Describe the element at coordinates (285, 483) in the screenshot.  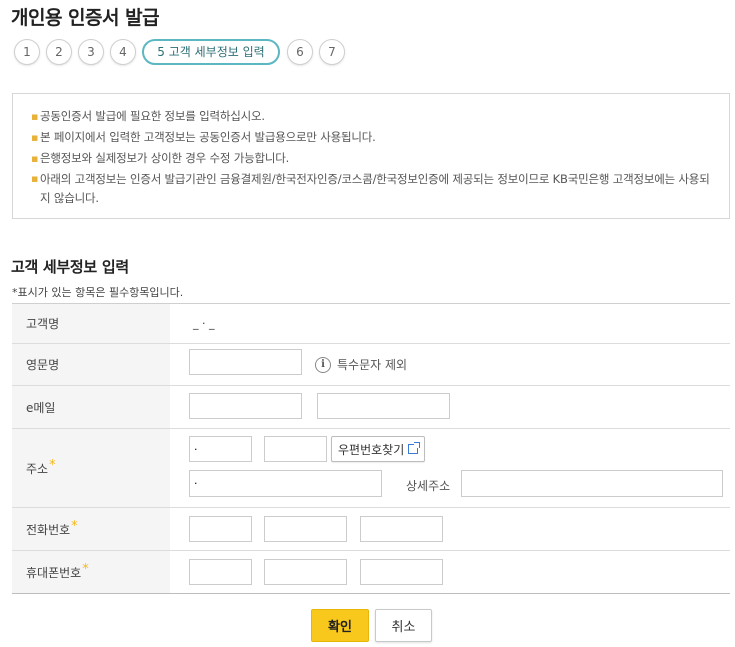
I see `base-address-input` at that location.